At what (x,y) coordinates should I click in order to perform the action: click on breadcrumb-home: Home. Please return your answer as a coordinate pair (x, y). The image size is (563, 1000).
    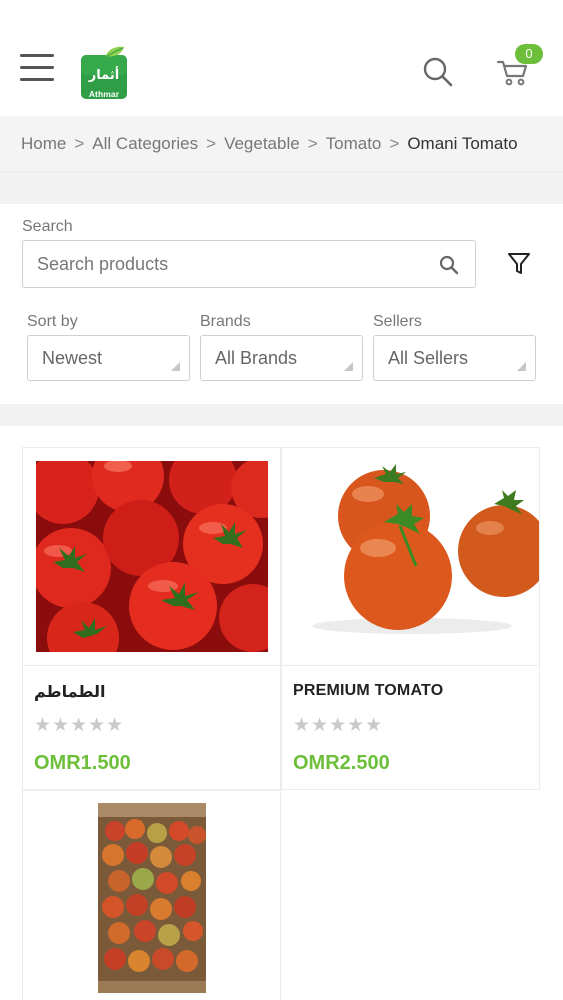
    Looking at the image, I should click on (43, 143).